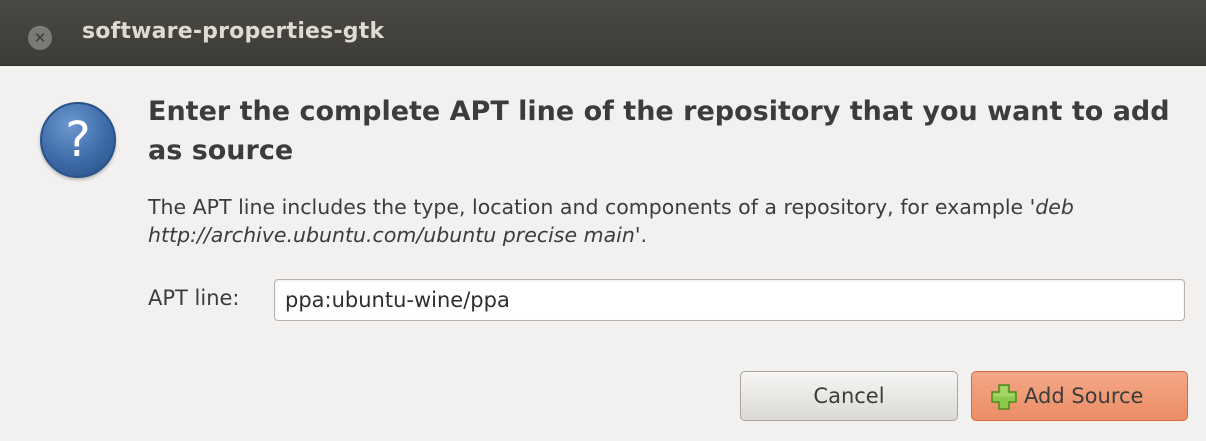 The height and width of the screenshot is (441, 1206). I want to click on apt-line-label: APT line:, so click(194, 298).